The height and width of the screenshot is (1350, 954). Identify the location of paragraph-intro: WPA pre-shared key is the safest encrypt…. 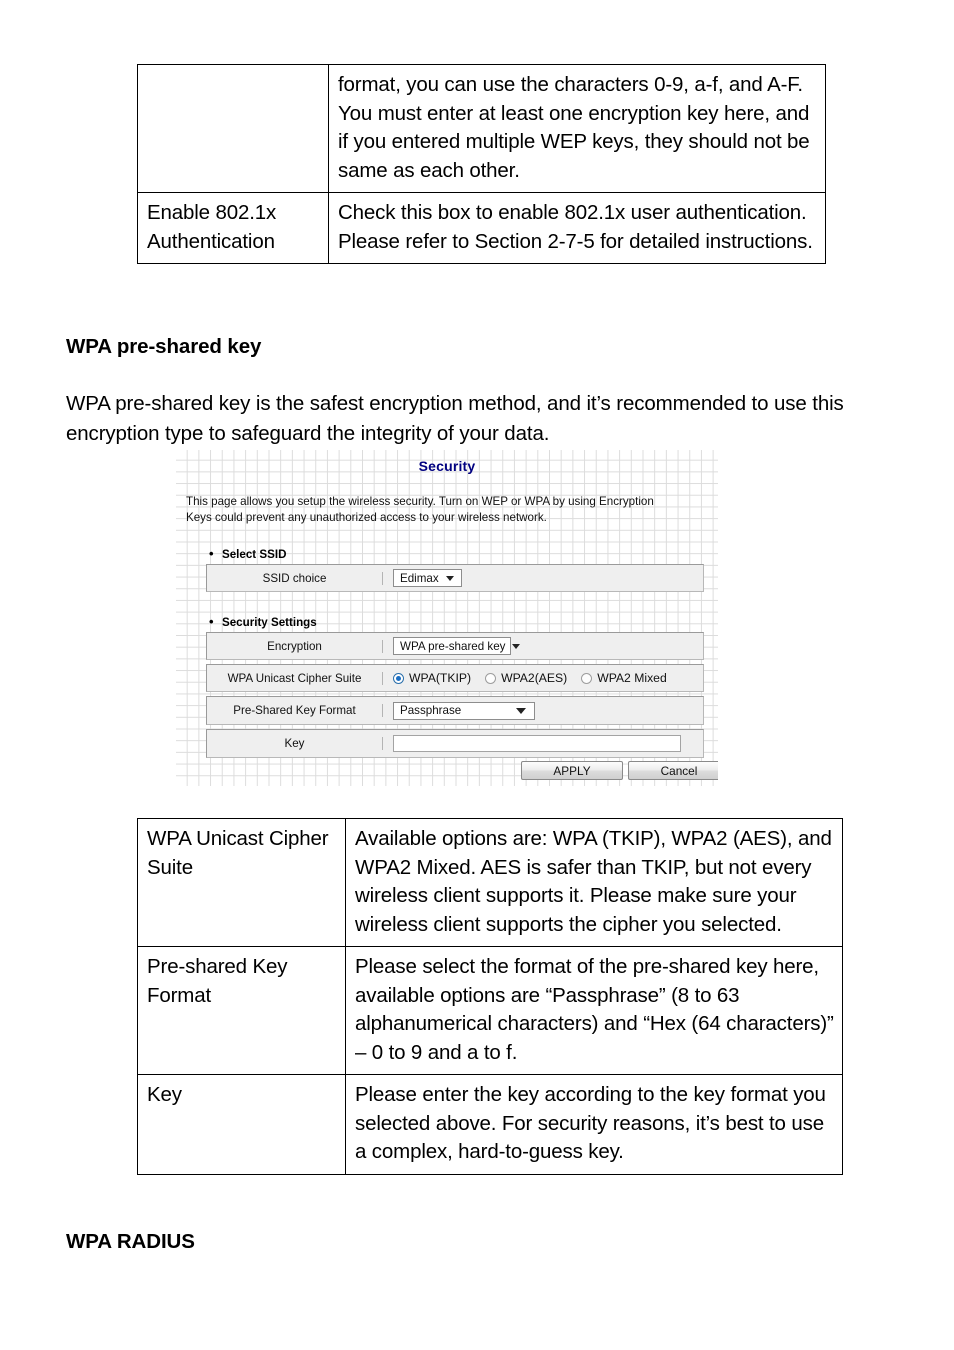
(455, 418).